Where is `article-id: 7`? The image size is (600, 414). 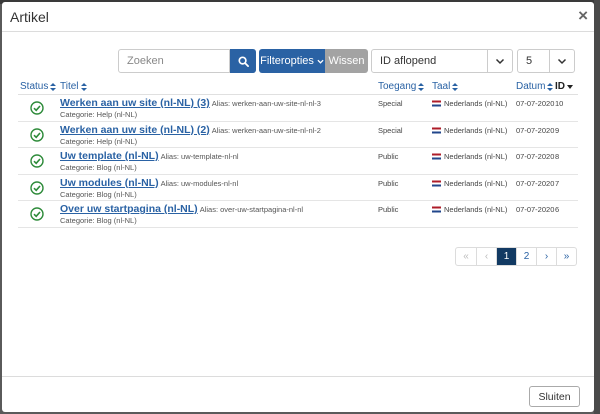 article-id: 7 is located at coordinates (557, 183).